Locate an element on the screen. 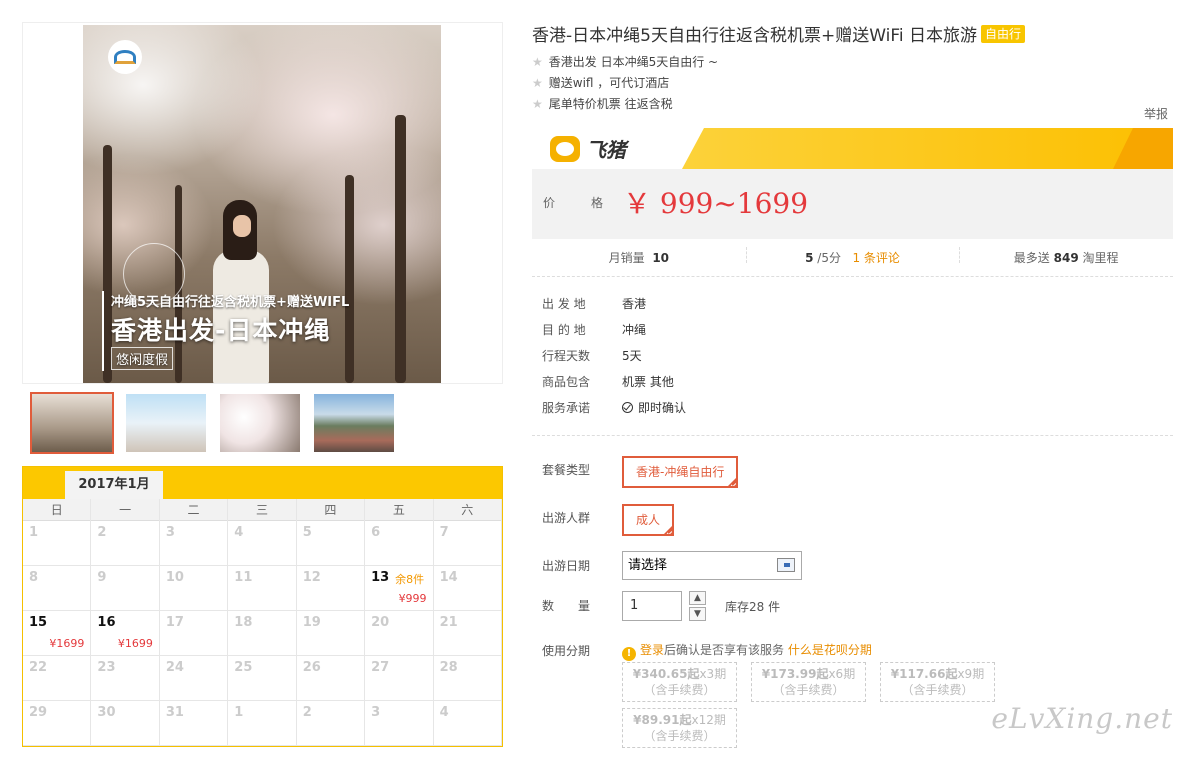 Image resolution: width=1187 pixels, height=765 pixels. installment-plan-option: ¥340.65起x3期 （含手续费） is located at coordinates (679, 682).